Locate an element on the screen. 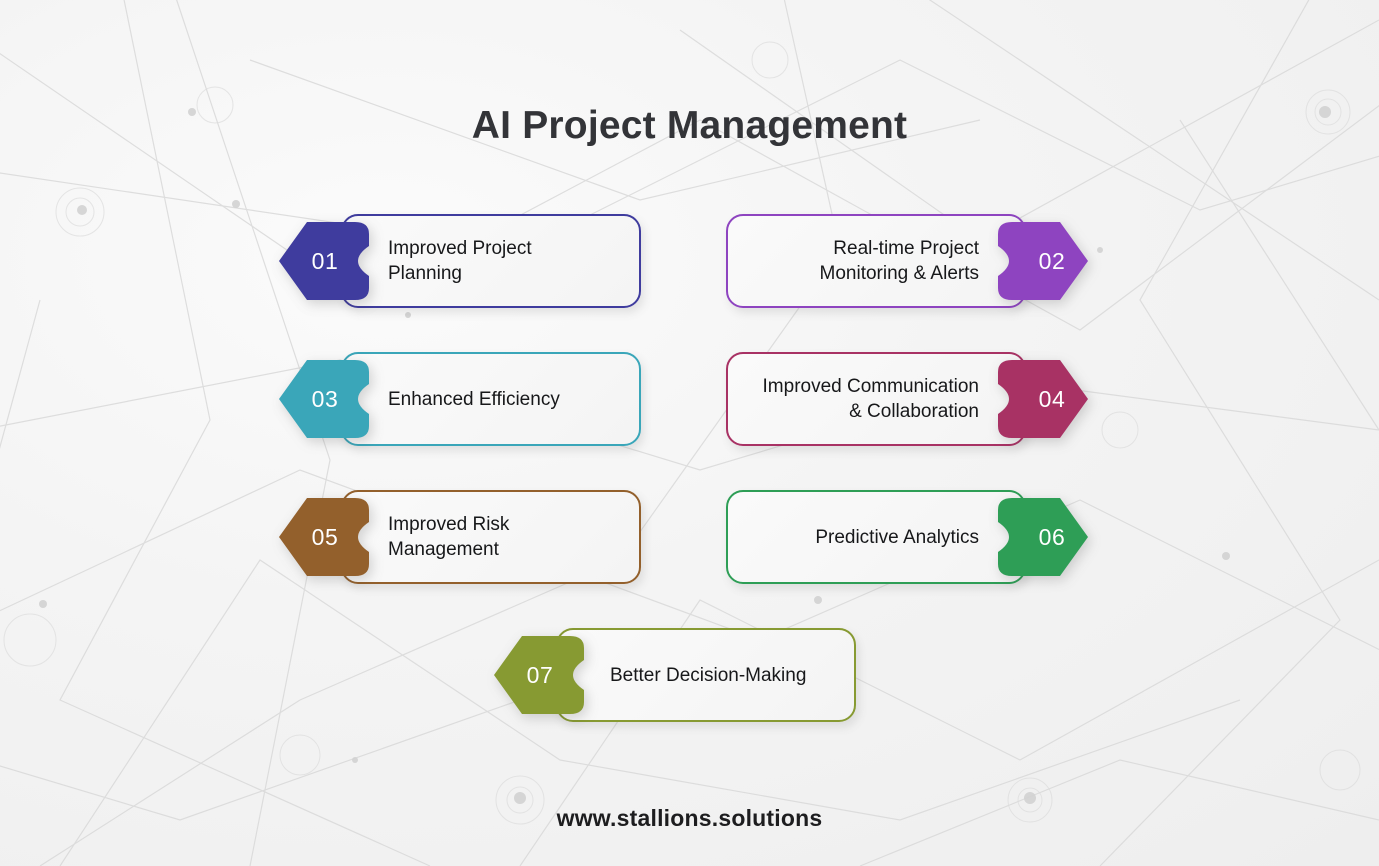 The image size is (1379, 866). feature-number-badge-06: 06 is located at coordinates (1044, 537).